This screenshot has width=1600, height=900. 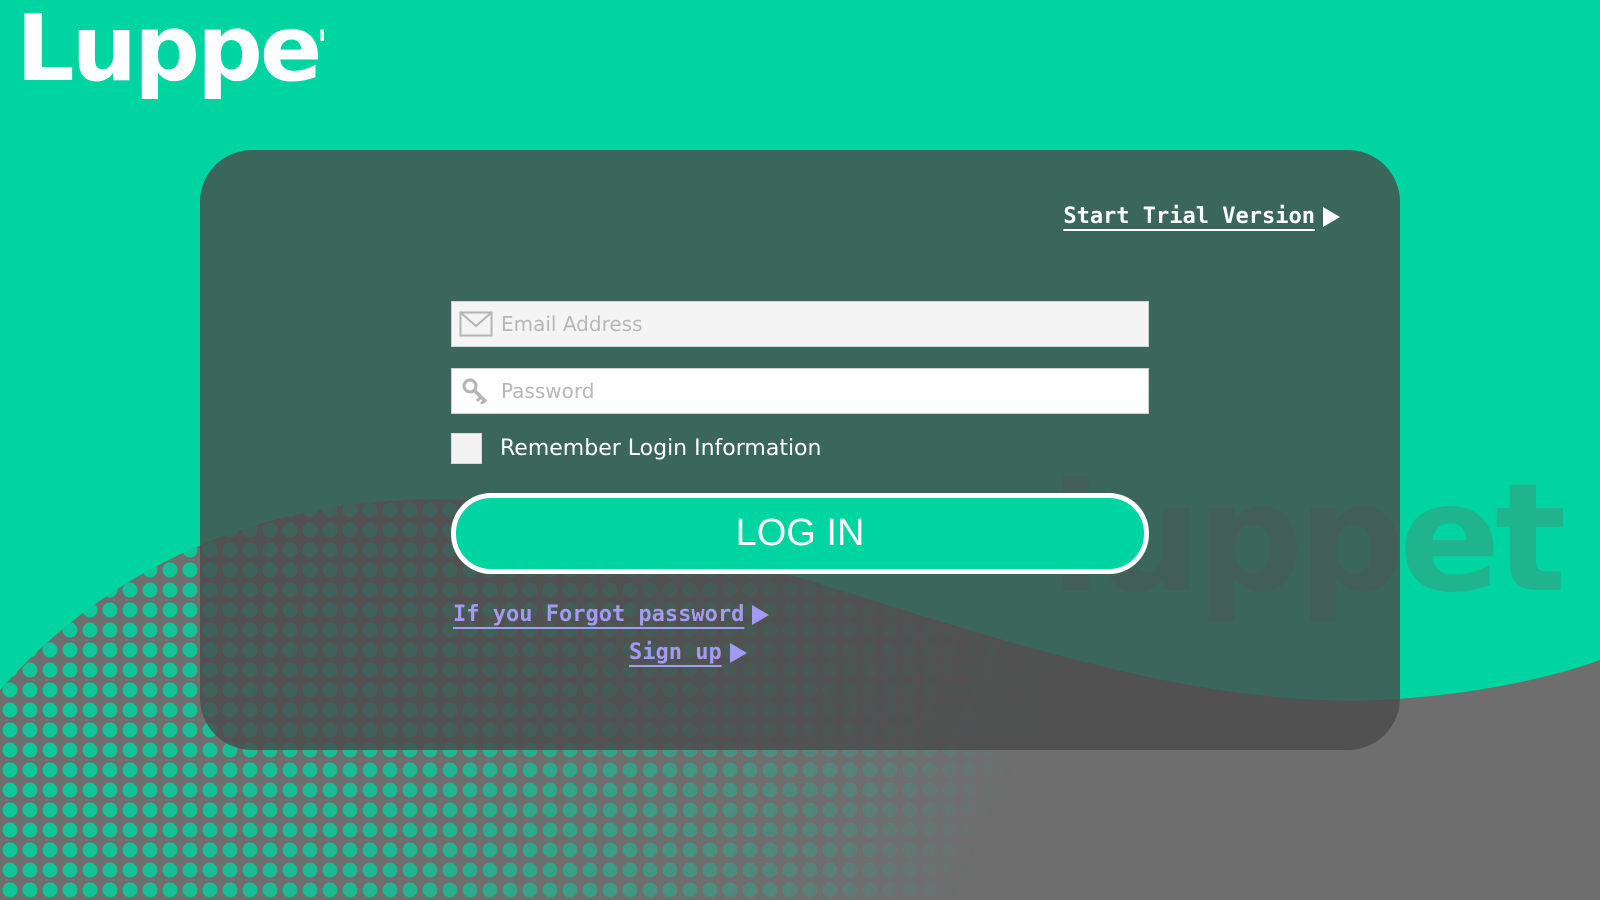 What do you see at coordinates (661, 448) in the screenshot?
I see `remember-label: Remember Login Information` at bounding box center [661, 448].